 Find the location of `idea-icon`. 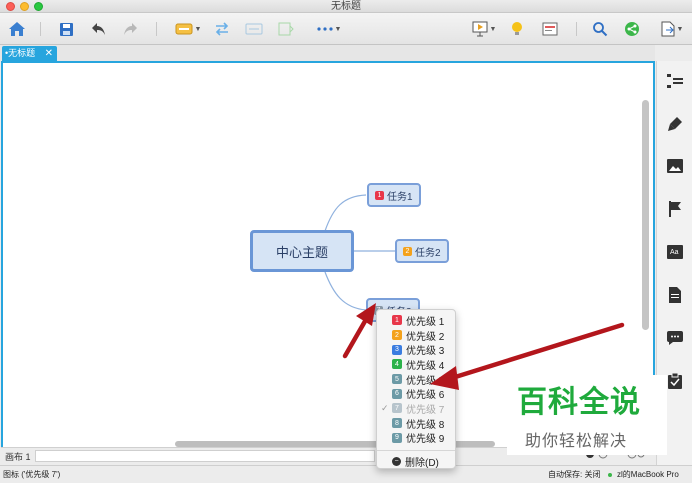

idea-icon is located at coordinates (517, 29).